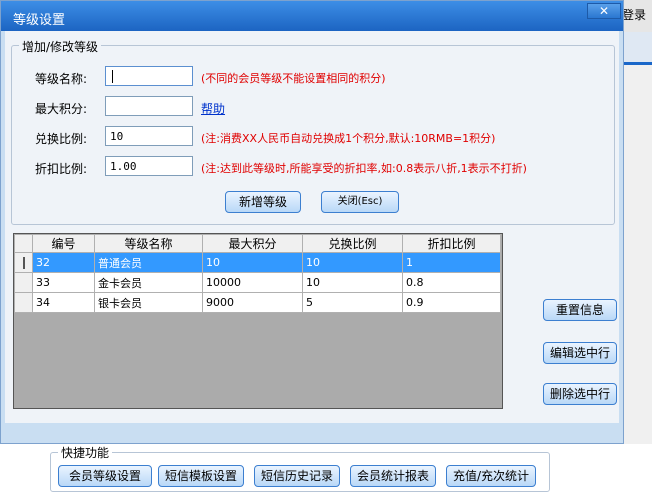 The height and width of the screenshot is (498, 652). Describe the element at coordinates (148, 282) in the screenshot. I see `cell-level-name: 金卡会员` at that location.